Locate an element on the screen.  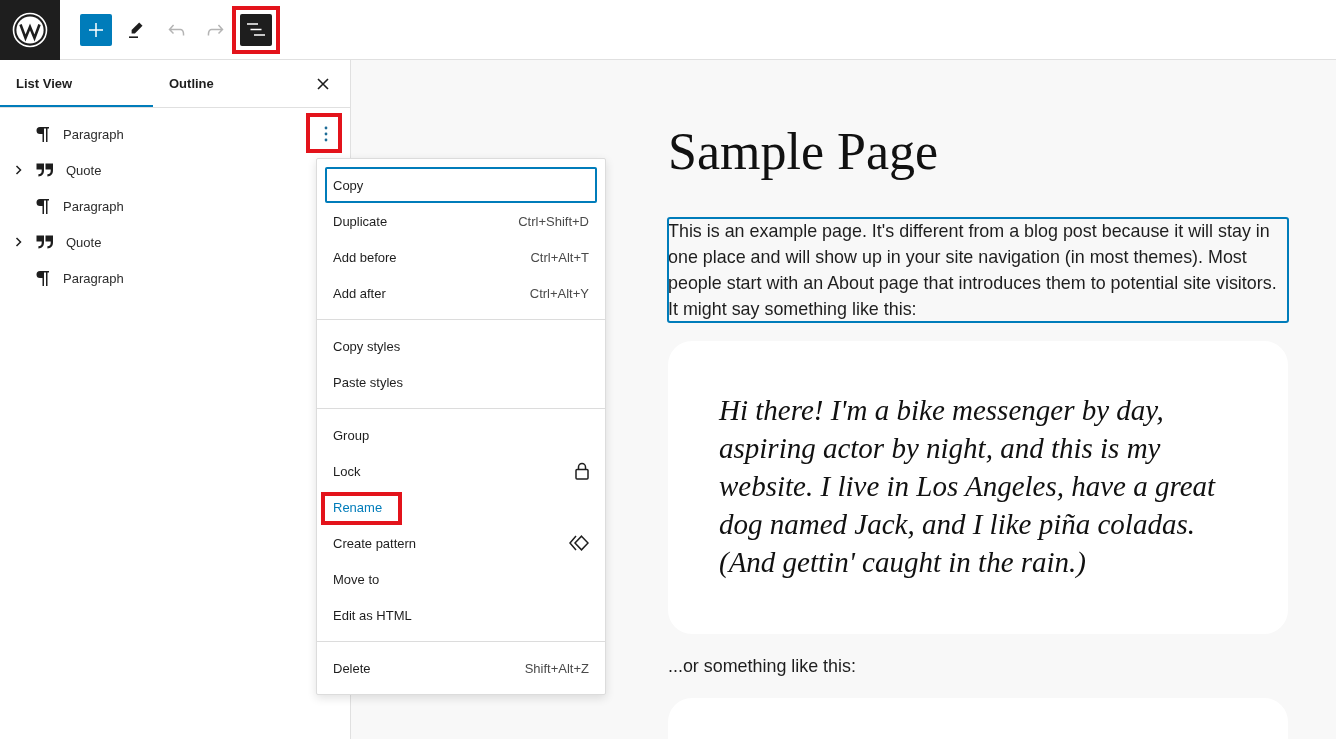
logo-tile is located at coordinates (30, 30).